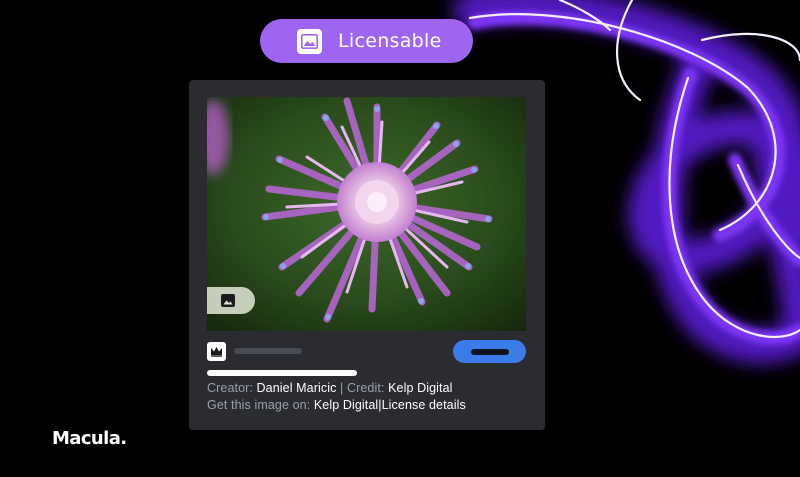 This screenshot has width=800, height=477. I want to click on crown-icon, so click(216, 351).